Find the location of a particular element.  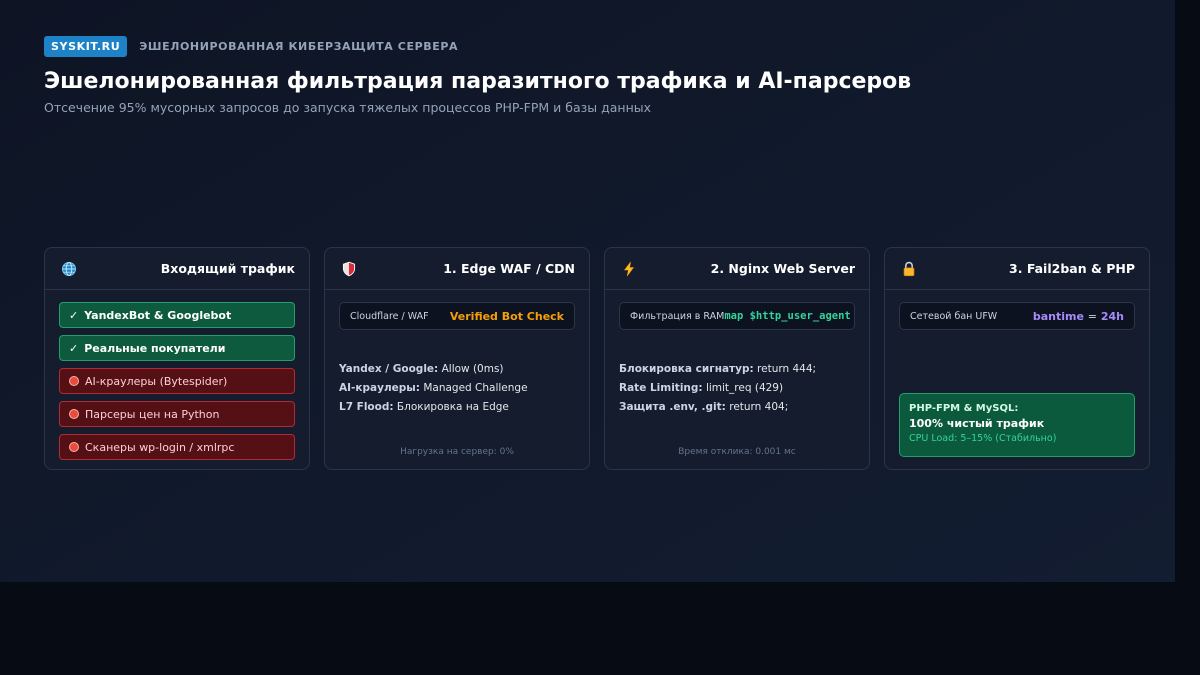

bantime-key: bantime is located at coordinates (1058, 316).